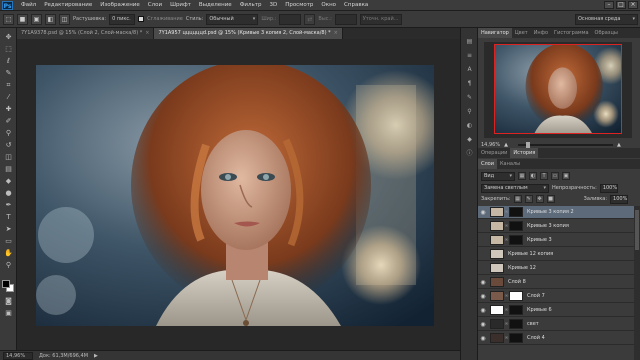  Describe the element at coordinates (571, 33) in the screenshot. I see `tab-histogram: Гистограмма` at that location.